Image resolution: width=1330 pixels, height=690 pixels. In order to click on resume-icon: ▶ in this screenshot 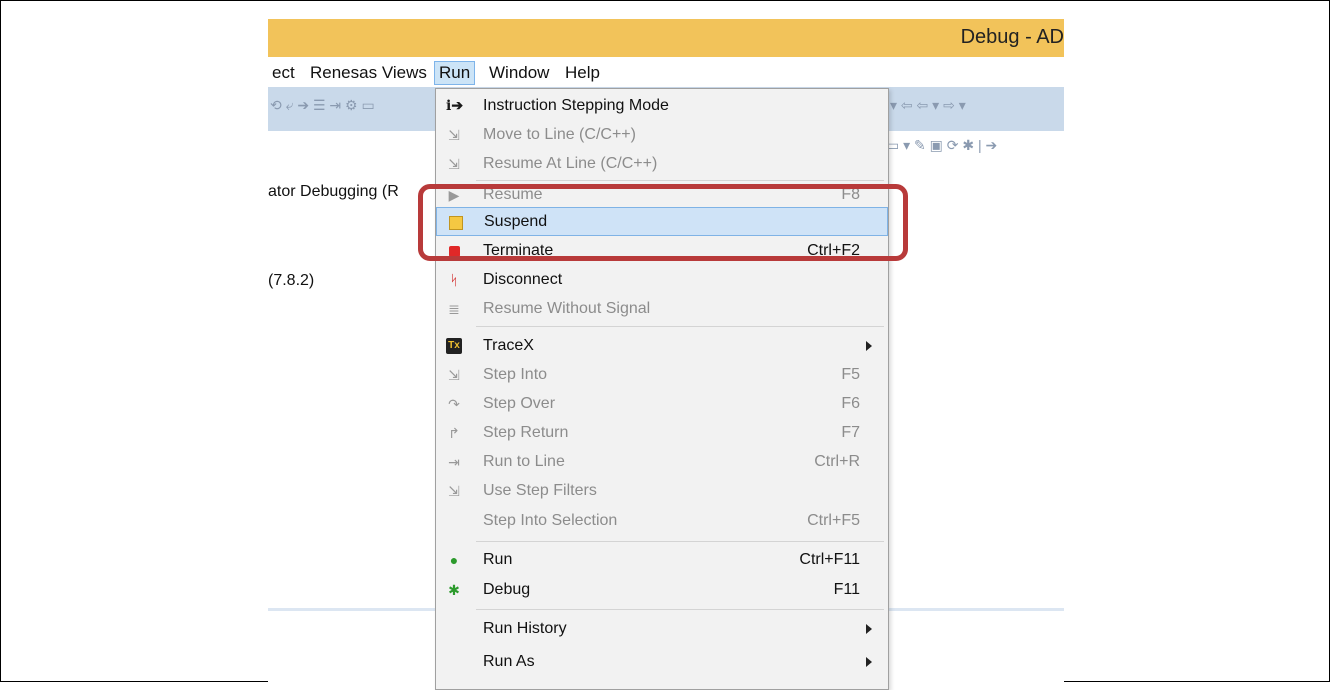, I will do `click(454, 195)`.